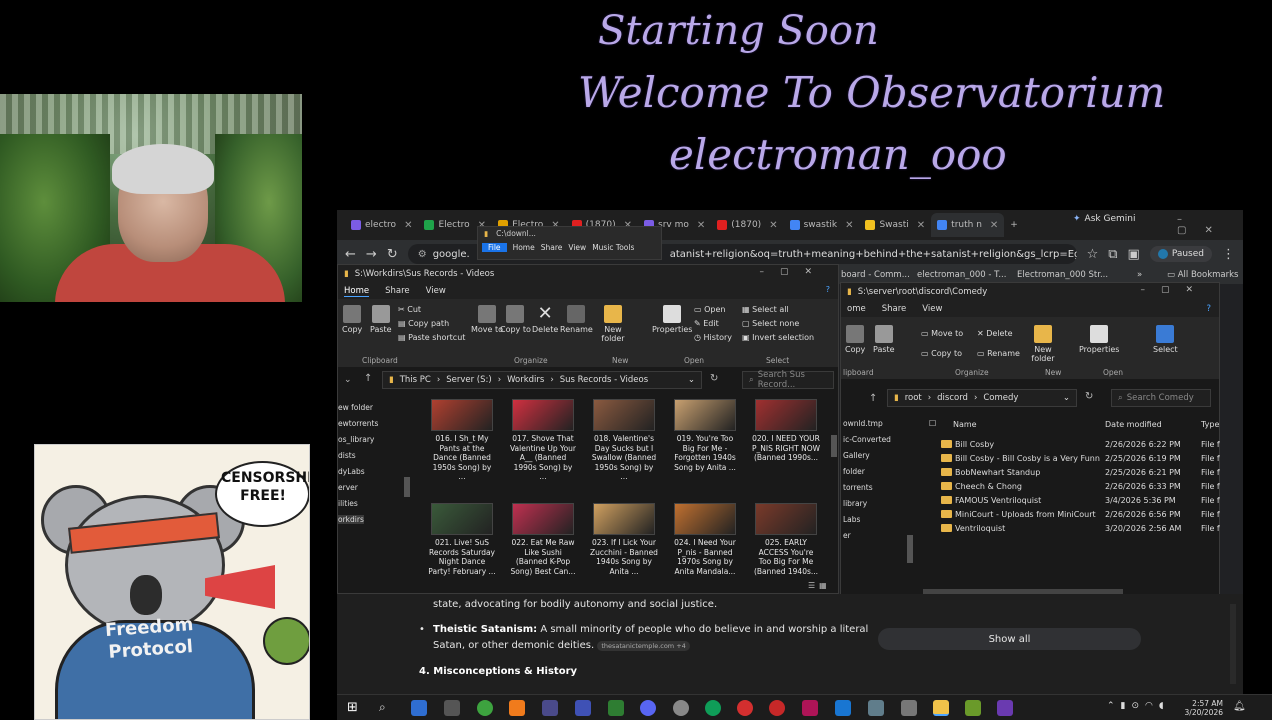  I want to click on obs-icon, so click(1005, 708).